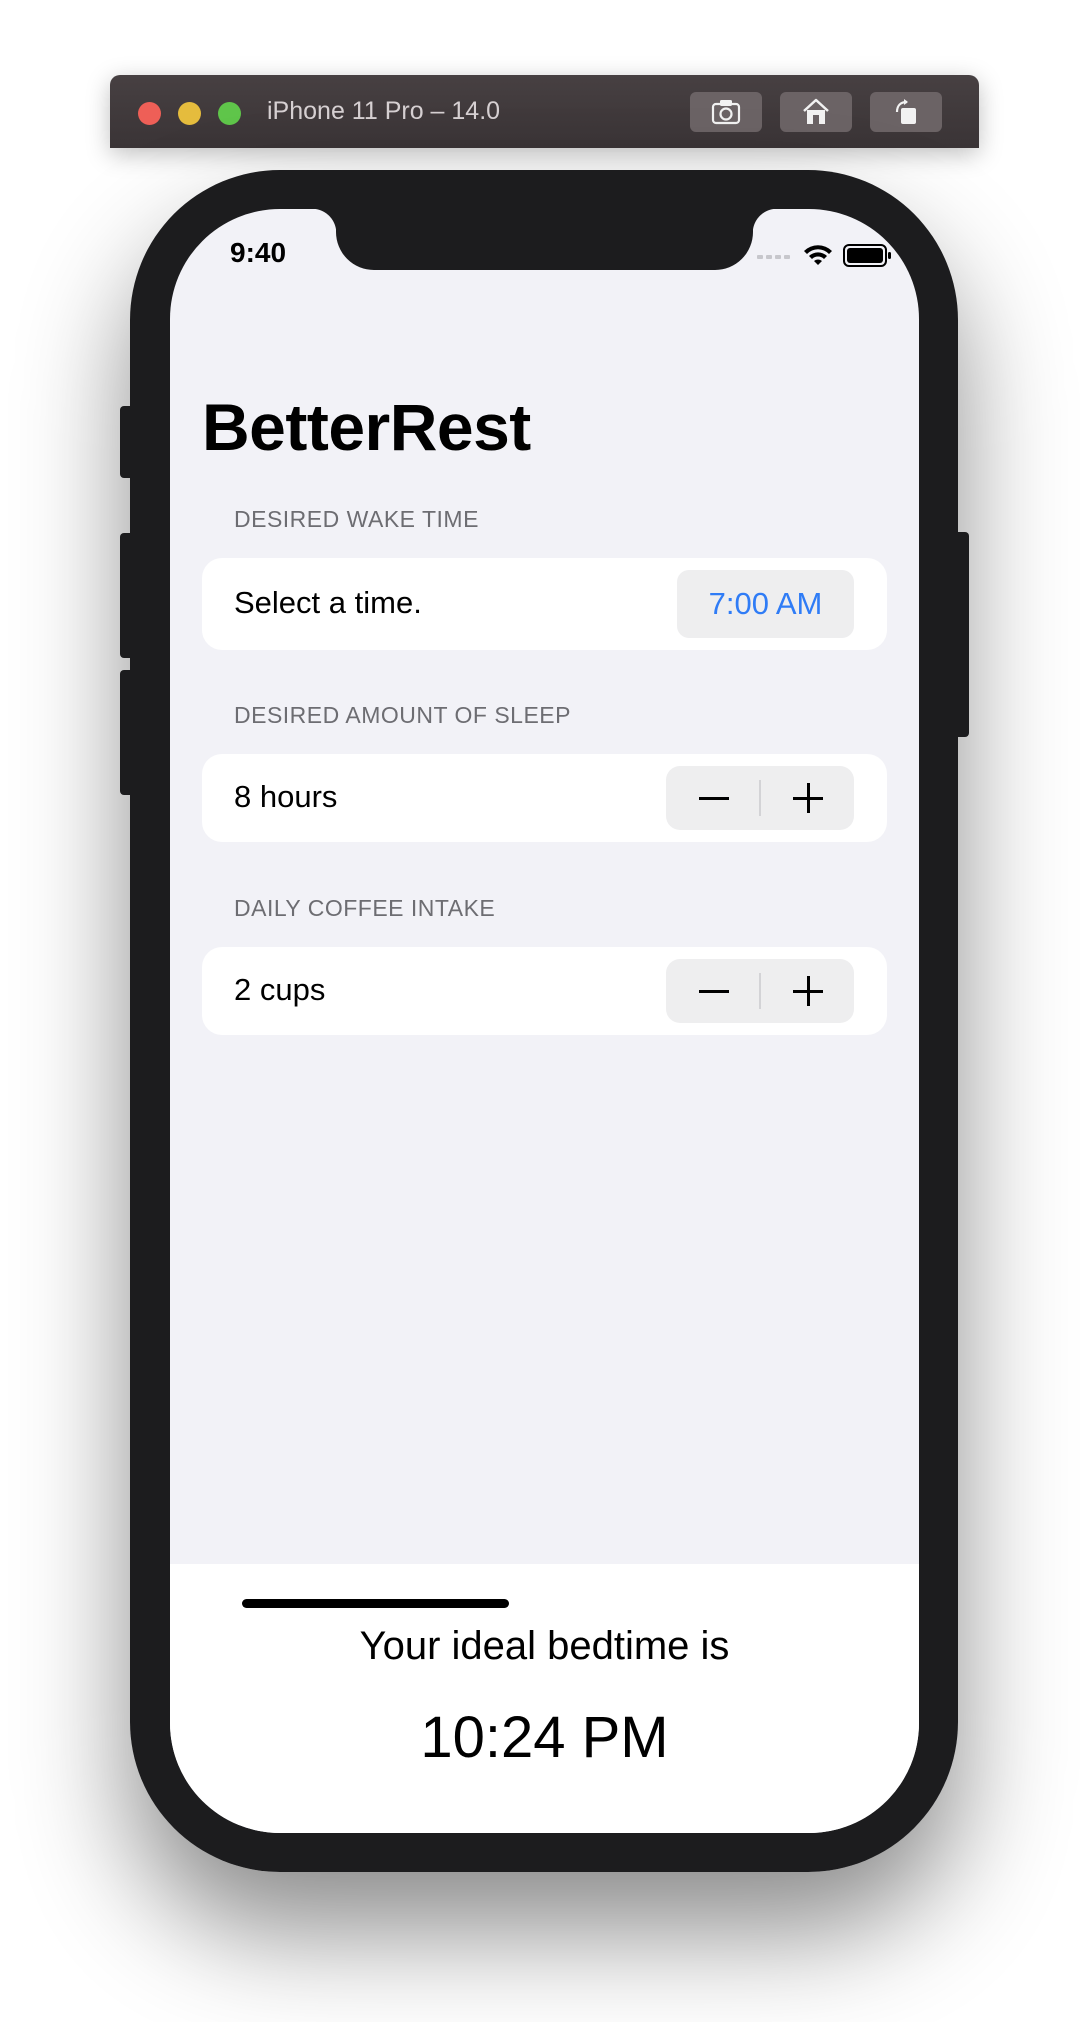 Image resolution: width=1090 pixels, height=2022 pixels. Describe the element at coordinates (544, 991) in the screenshot. I see `coffee-intake-cell: 2 cups` at that location.